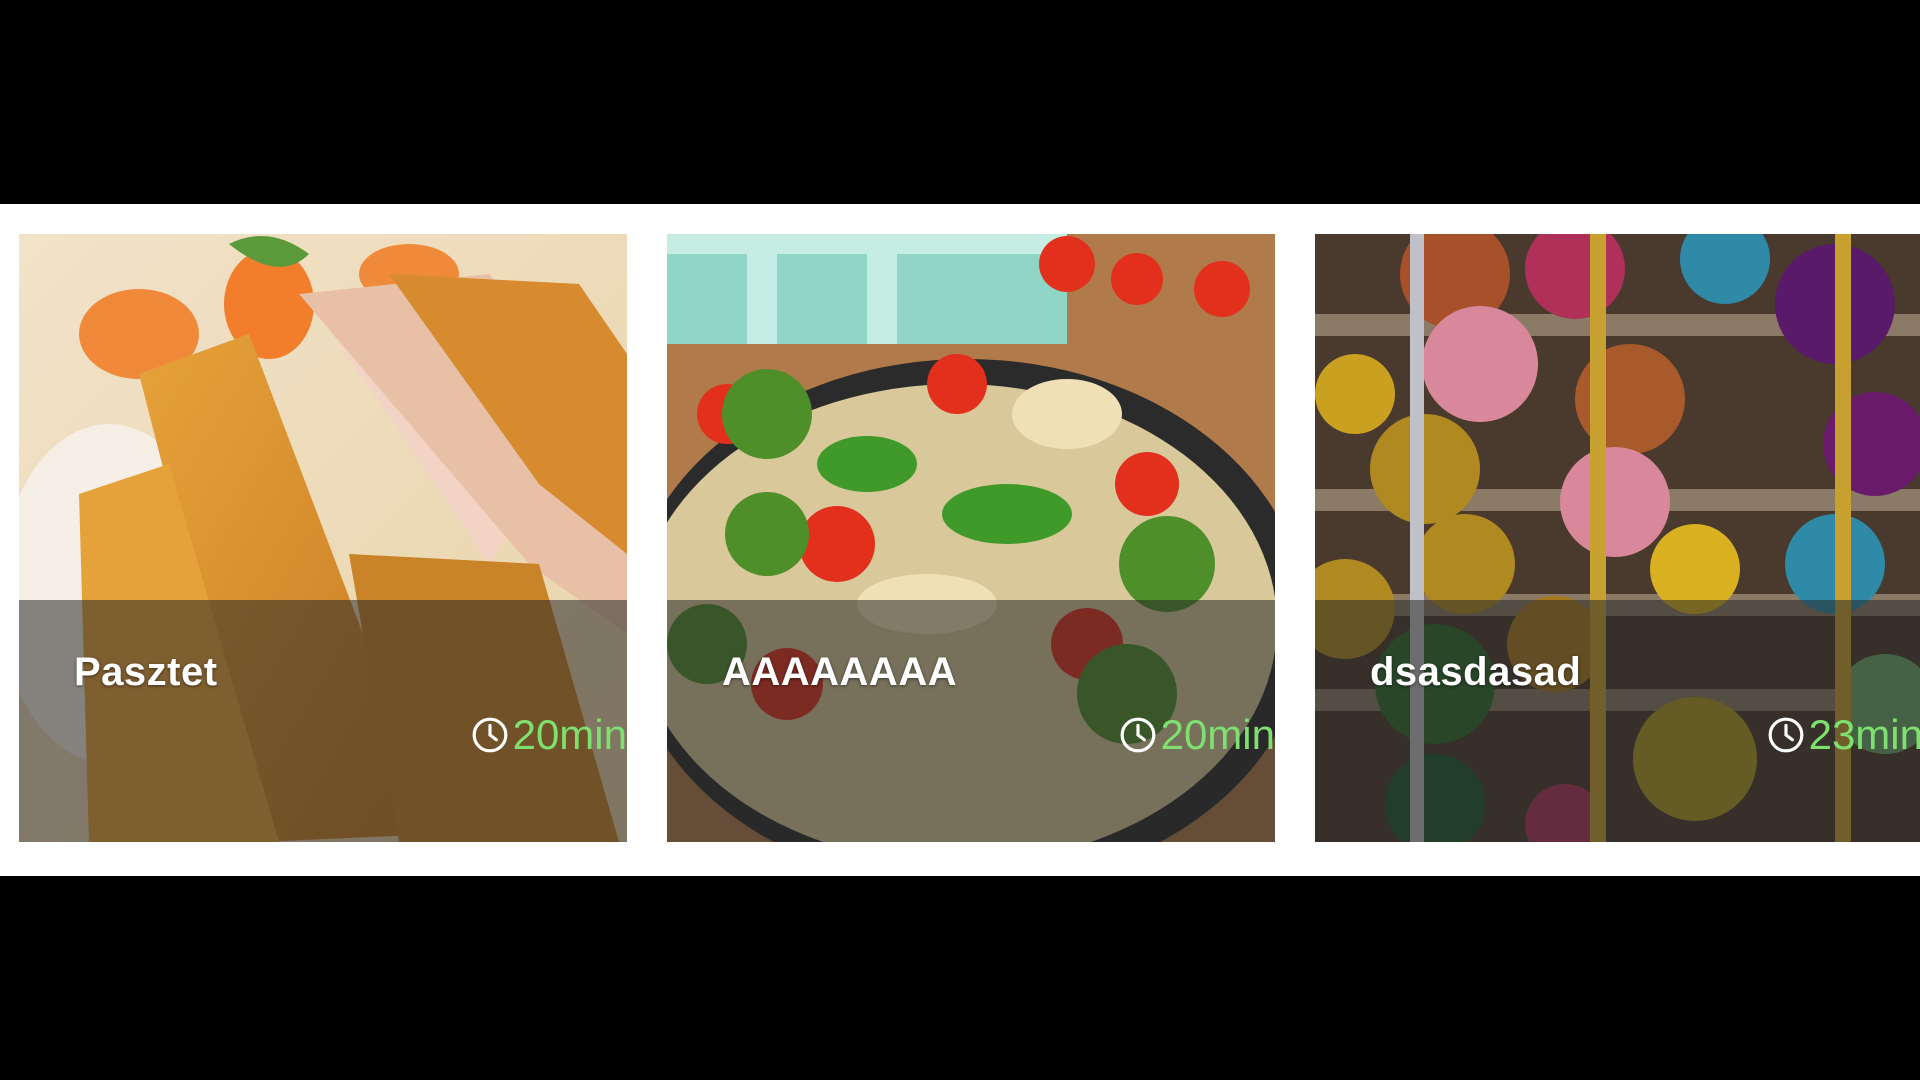 This screenshot has height=1080, width=1920. Describe the element at coordinates (1617, 721) in the screenshot. I see `card-overlay: dsasdasad 23min` at that location.